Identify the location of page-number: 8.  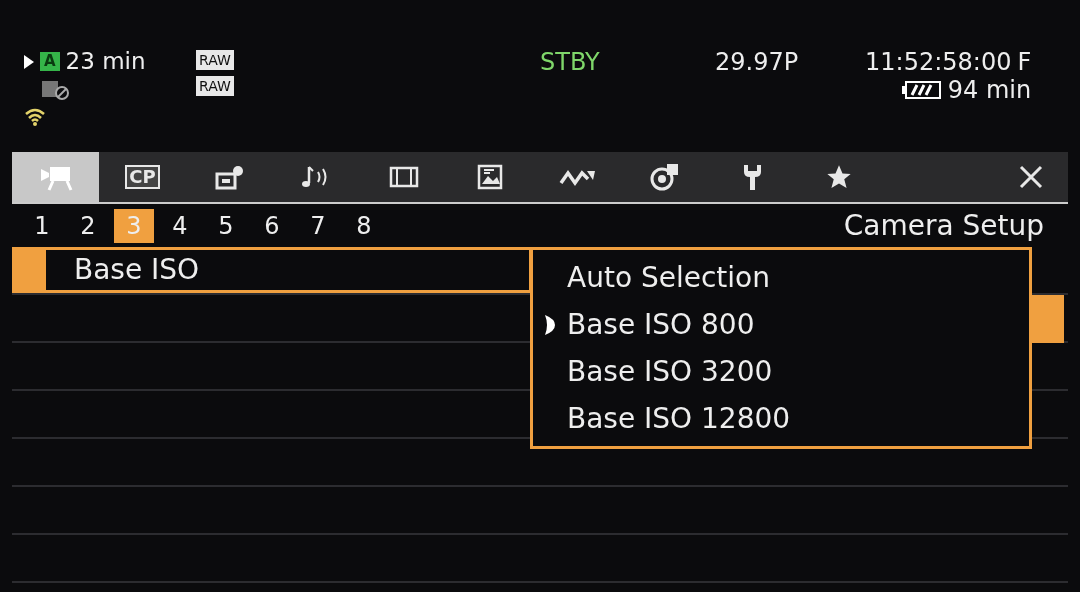
(364, 225).